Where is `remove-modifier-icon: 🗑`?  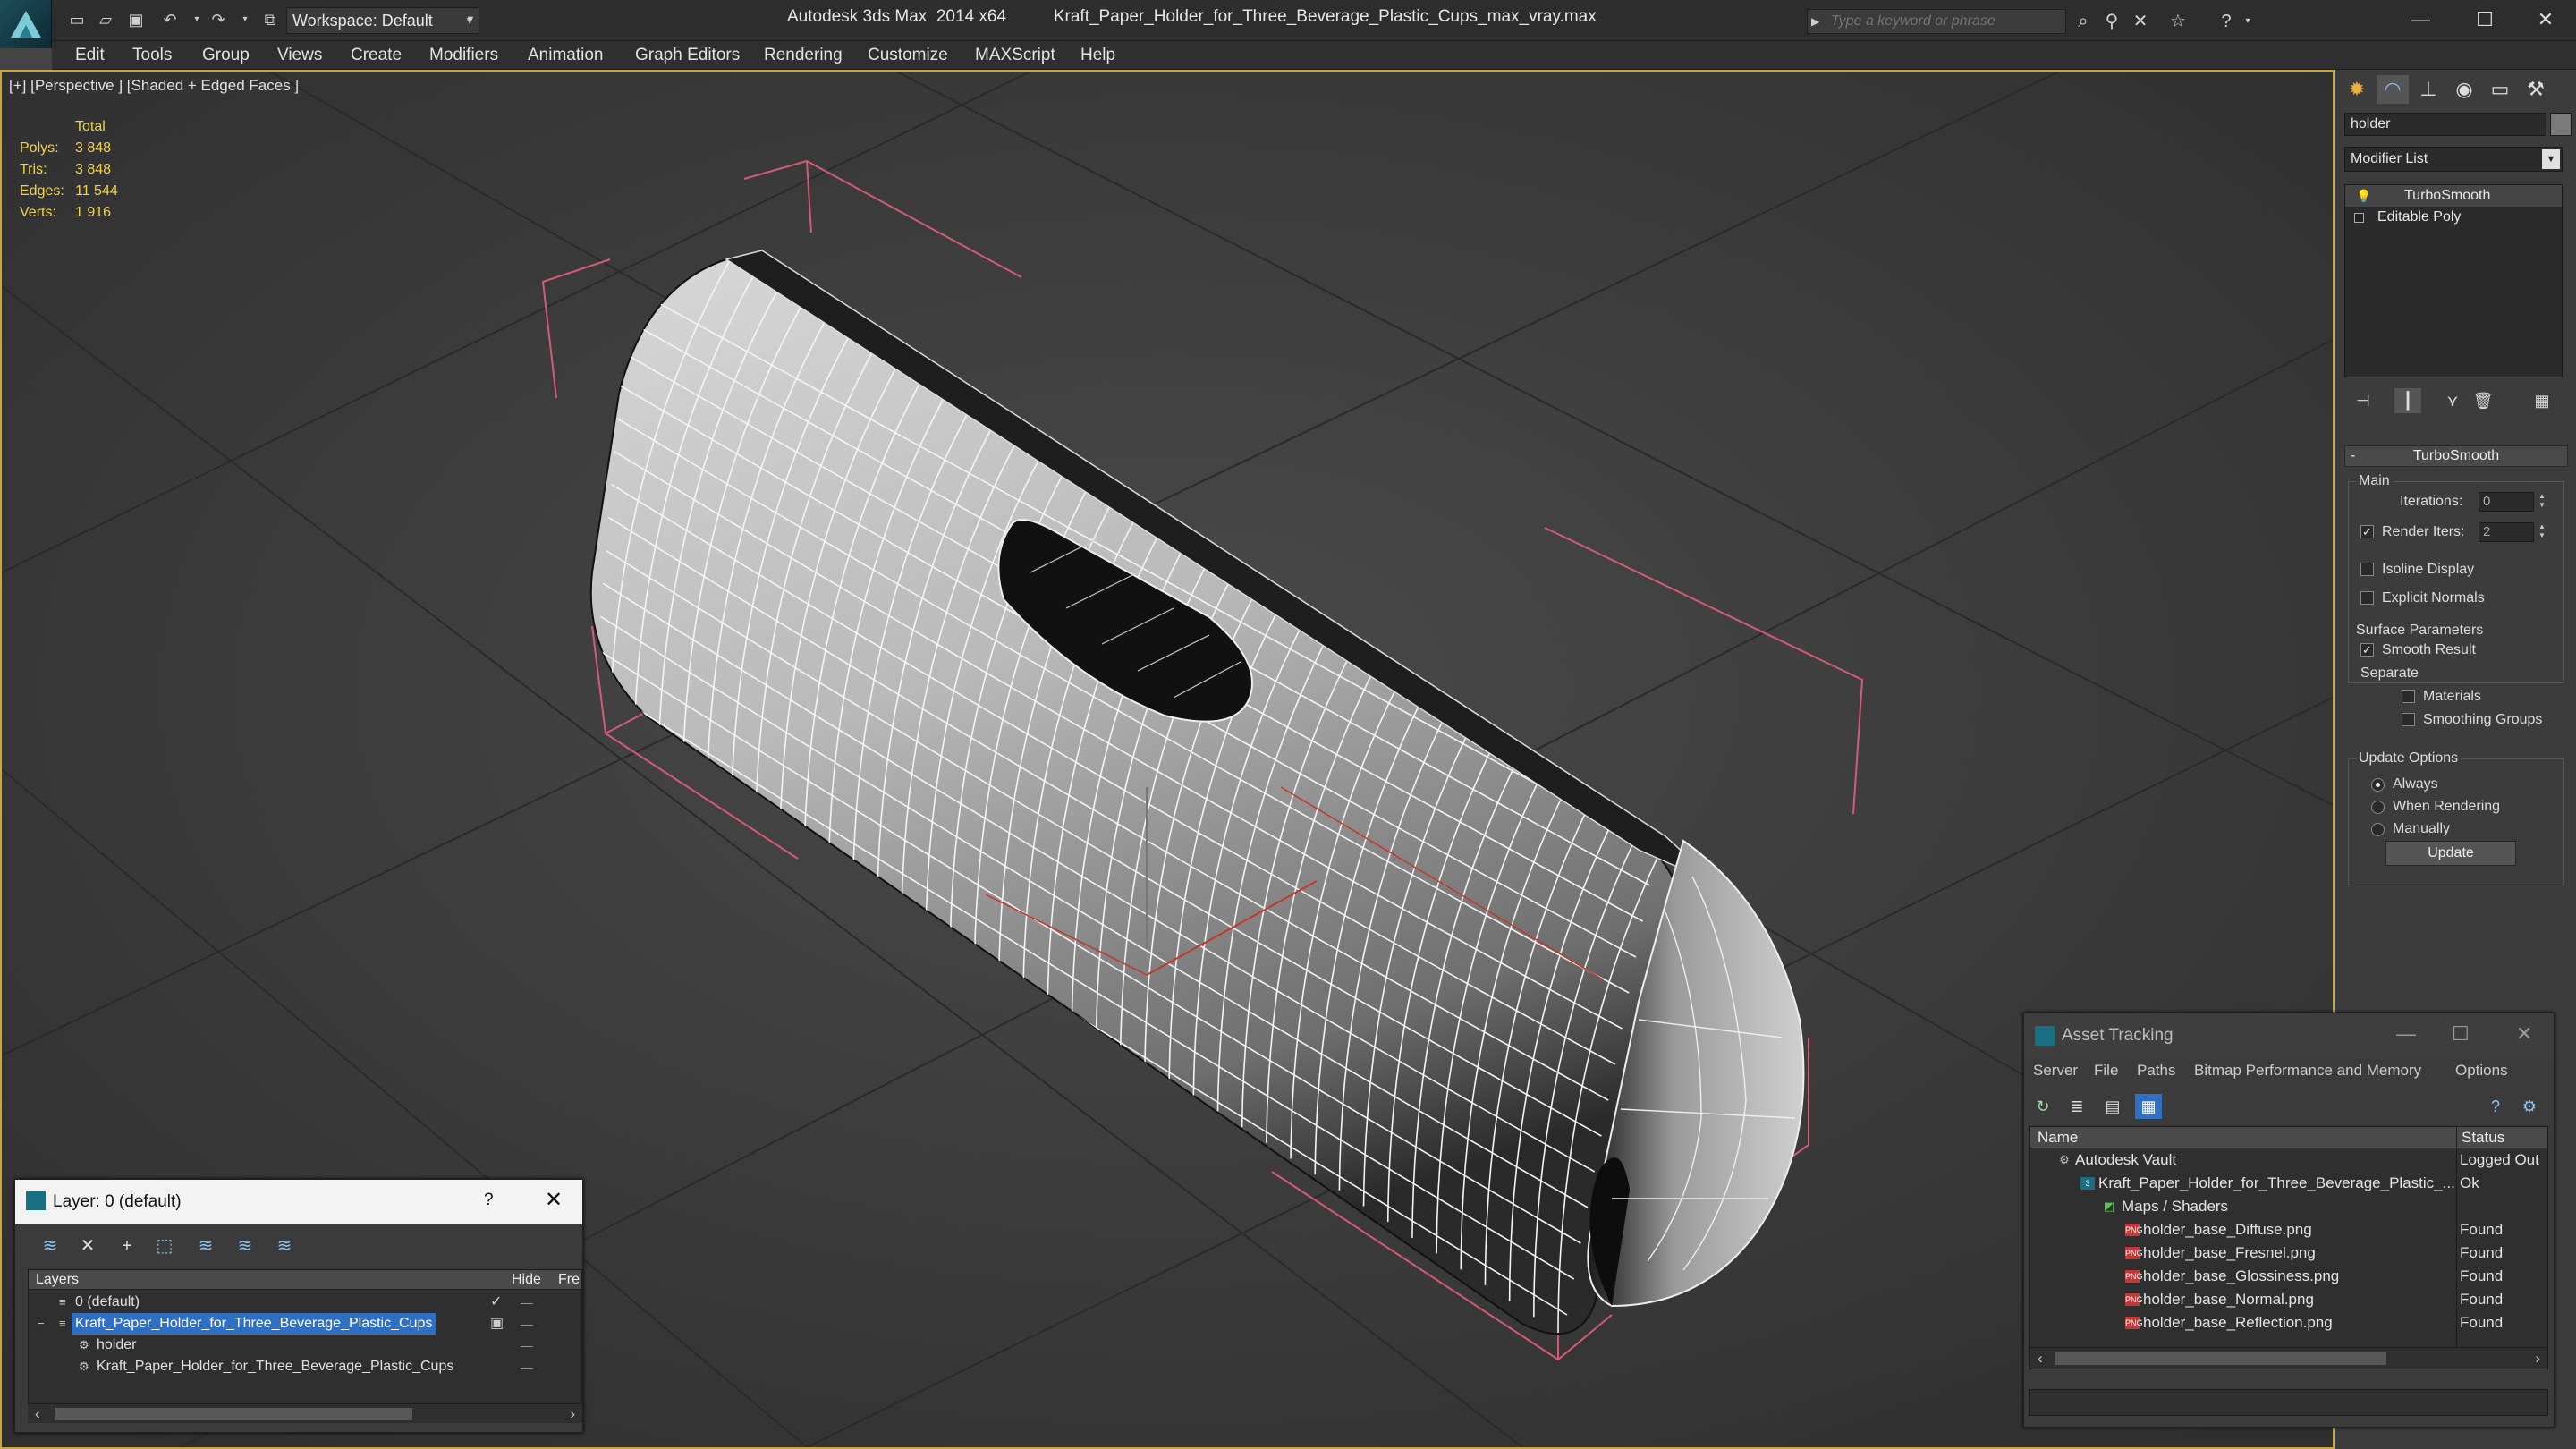
remove-modifier-icon: 🗑 is located at coordinates (2483, 400).